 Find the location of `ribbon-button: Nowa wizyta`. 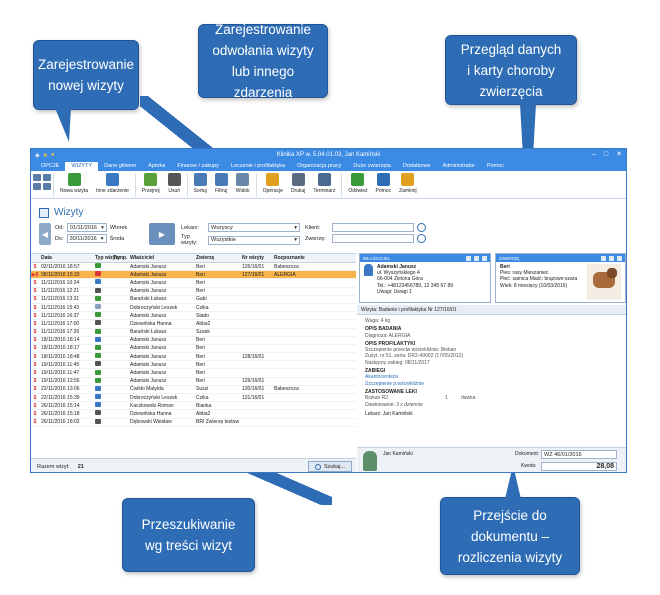

ribbon-button: Nowa wizyta is located at coordinates (74, 185).